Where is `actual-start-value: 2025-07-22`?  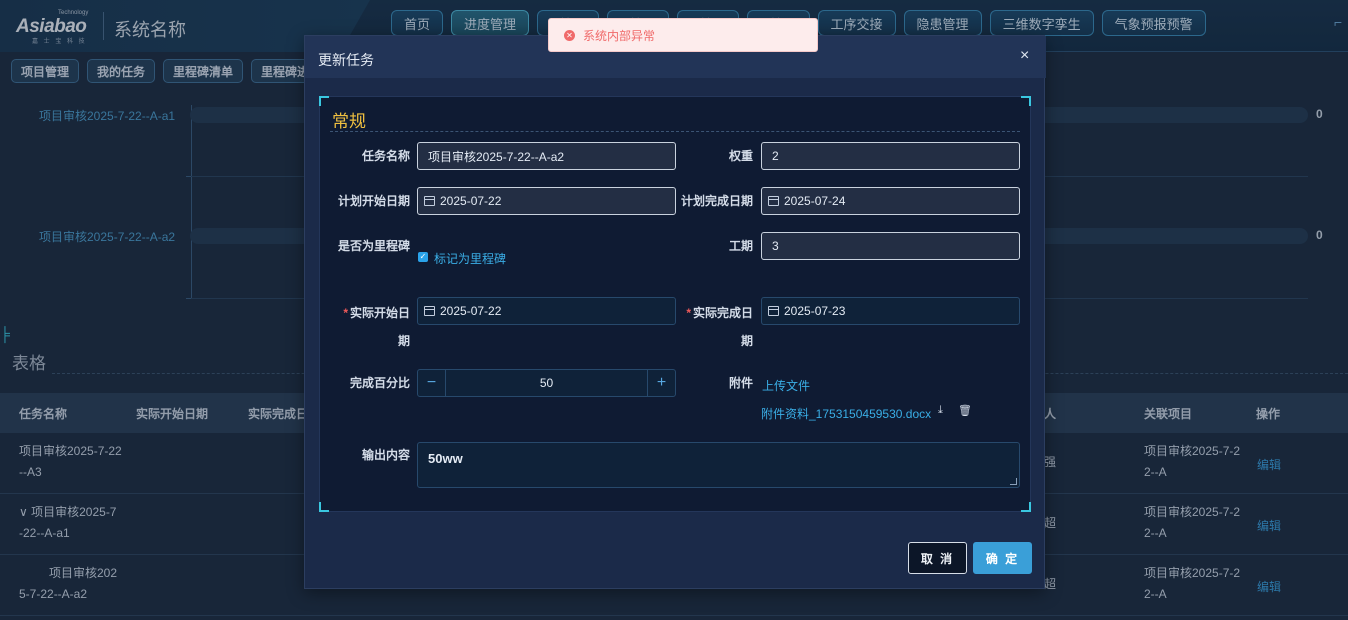 actual-start-value: 2025-07-22 is located at coordinates (471, 311).